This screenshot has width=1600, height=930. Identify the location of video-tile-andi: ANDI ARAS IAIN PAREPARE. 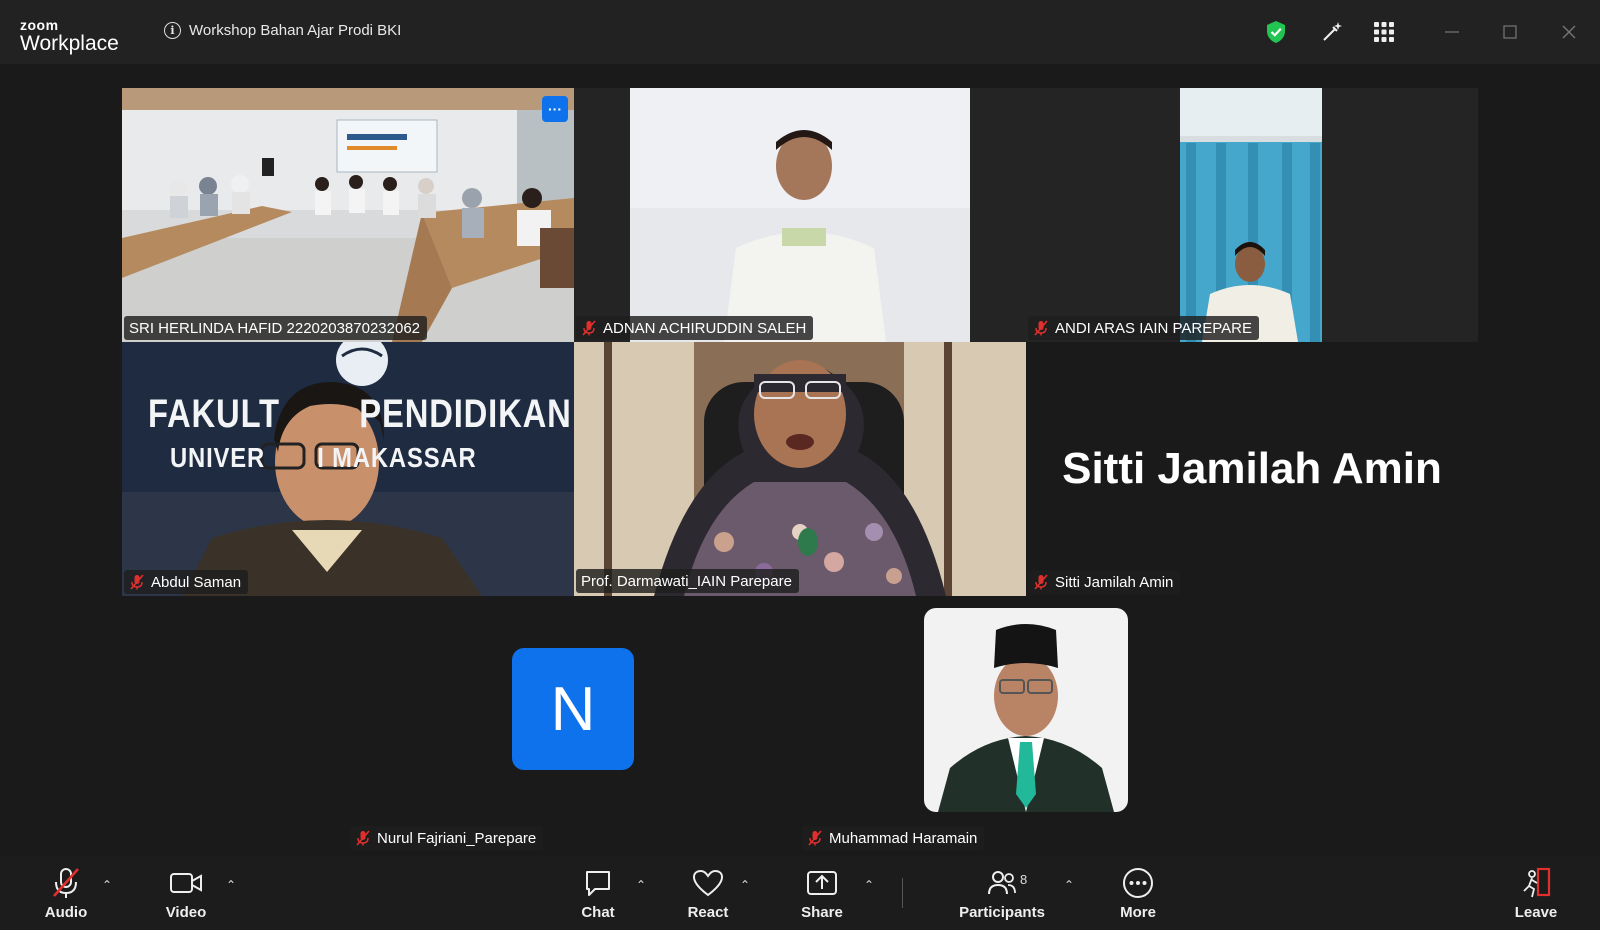
(1252, 215).